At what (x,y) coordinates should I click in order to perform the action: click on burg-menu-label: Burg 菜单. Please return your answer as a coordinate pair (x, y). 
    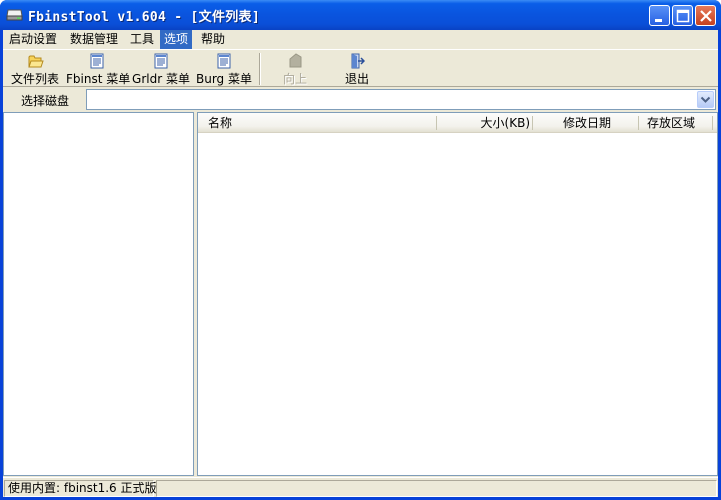
    Looking at the image, I should click on (224, 79).